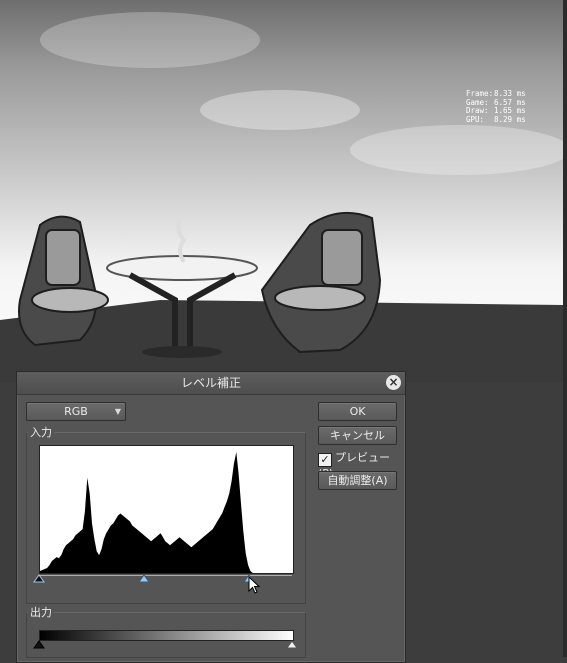 Image resolution: width=567 pixels, height=663 pixels. I want to click on perf-row: GPU: 8.29 ms, so click(496, 119).